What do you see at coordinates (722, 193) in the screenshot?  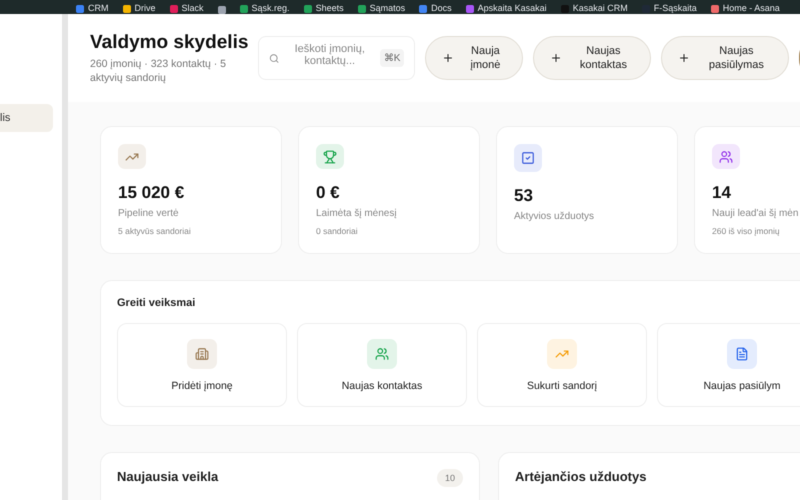 I see `stat-value: 14` at bounding box center [722, 193].